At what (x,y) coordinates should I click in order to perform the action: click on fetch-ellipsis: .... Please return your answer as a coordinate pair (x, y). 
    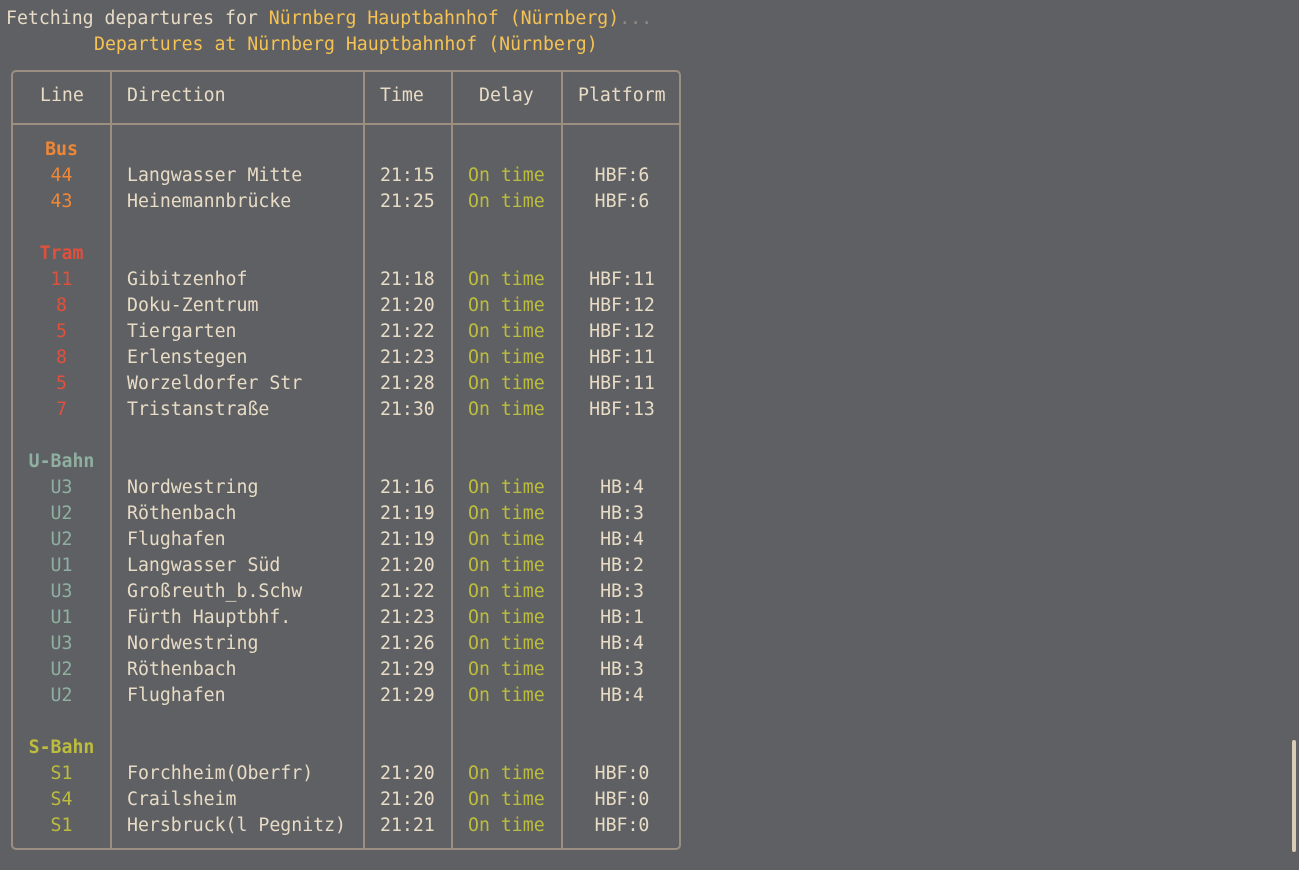
    Looking at the image, I should click on (636, 18).